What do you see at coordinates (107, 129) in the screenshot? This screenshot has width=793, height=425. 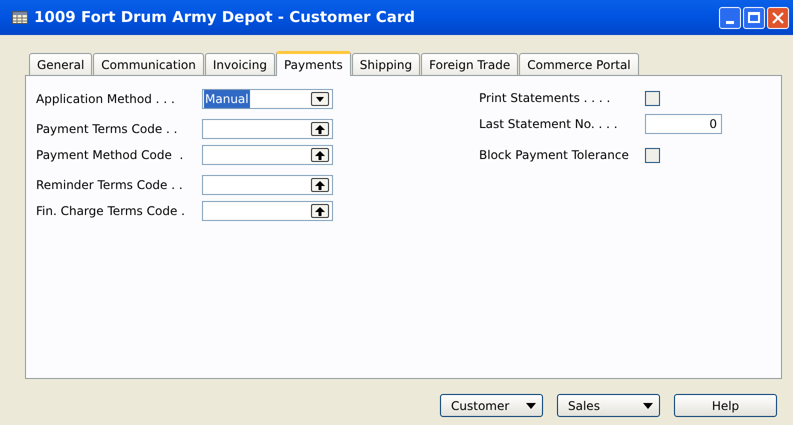 I see `field-label: Payment Terms Code . .` at bounding box center [107, 129].